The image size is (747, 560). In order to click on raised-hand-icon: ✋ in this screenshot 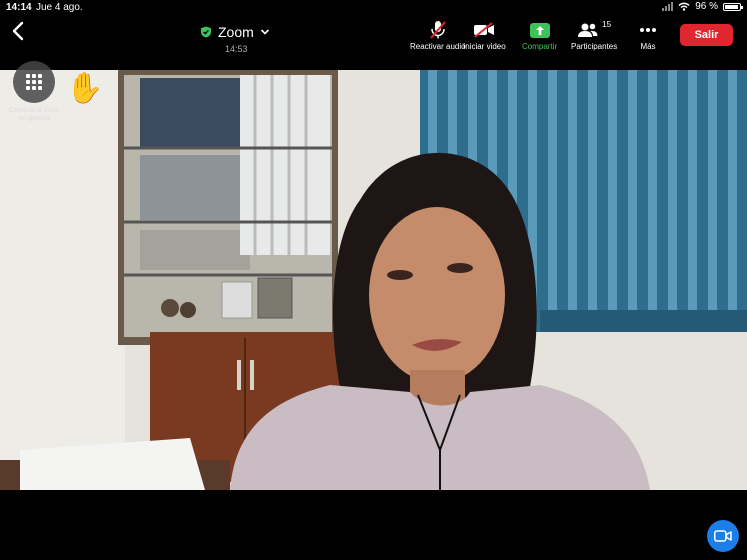, I will do `click(85, 88)`.